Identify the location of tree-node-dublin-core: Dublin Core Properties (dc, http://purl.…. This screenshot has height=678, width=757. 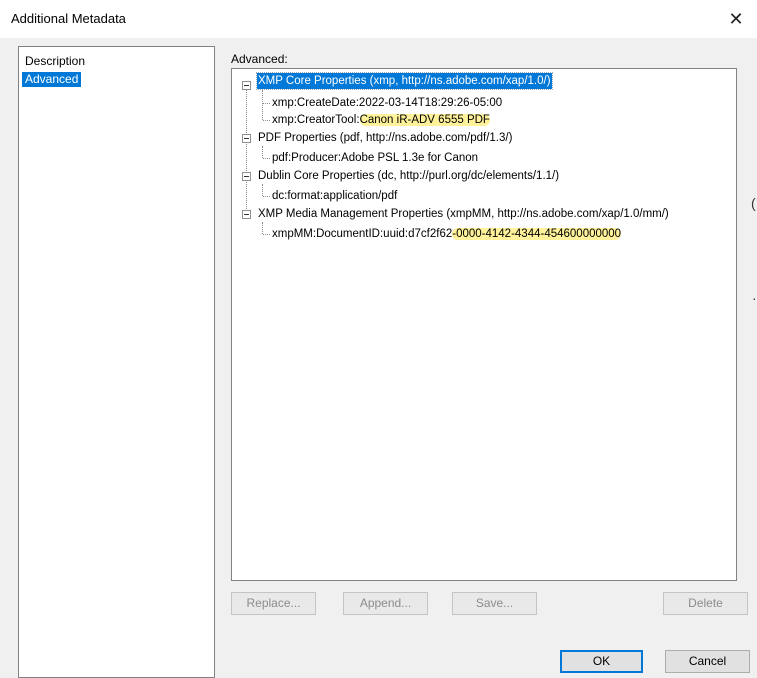
(408, 176).